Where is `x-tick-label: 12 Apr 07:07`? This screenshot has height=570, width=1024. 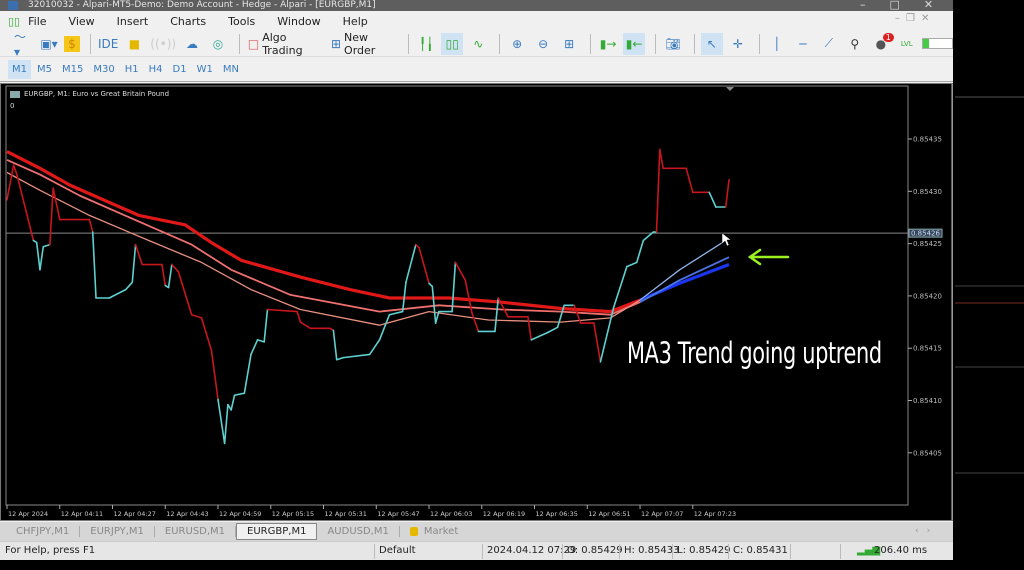 x-tick-label: 12 Apr 07:07 is located at coordinates (662, 514).